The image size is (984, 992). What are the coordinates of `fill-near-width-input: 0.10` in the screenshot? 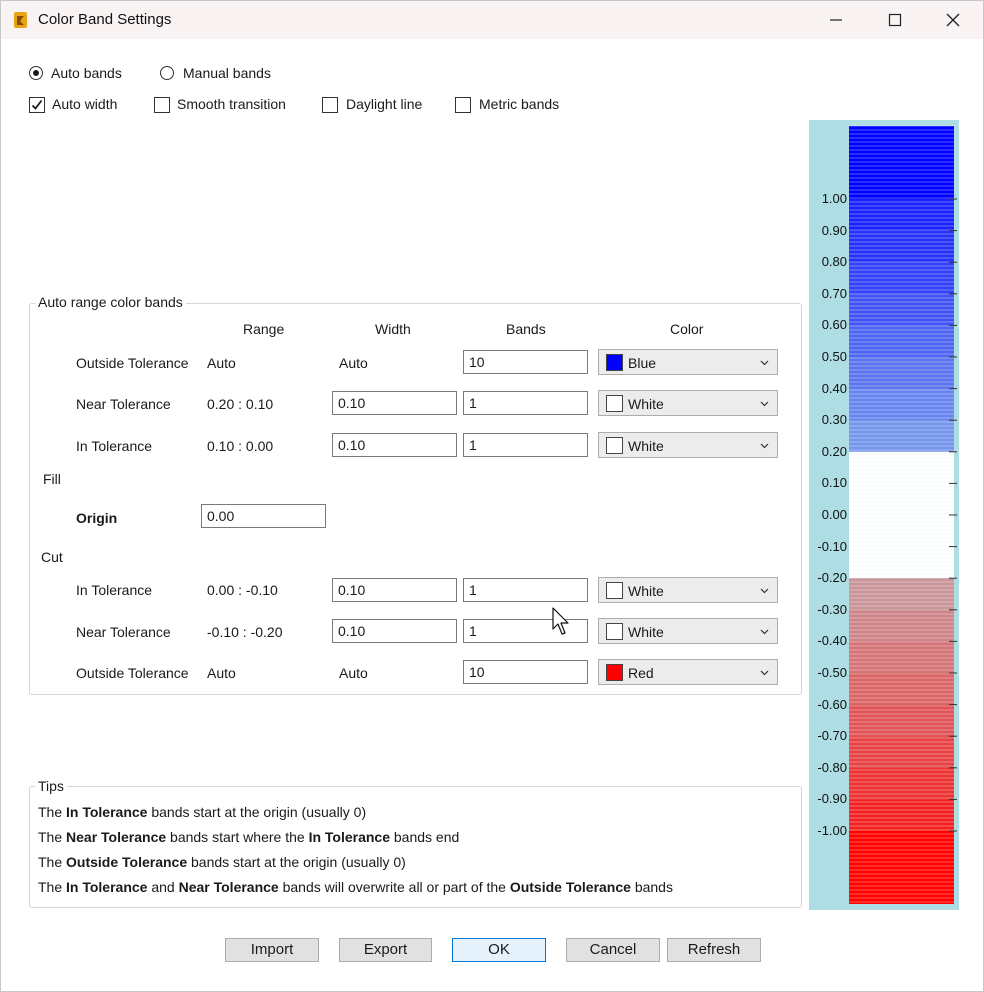 It's located at (394, 403).